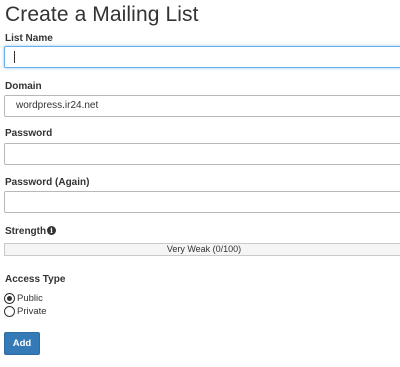 The height and width of the screenshot is (367, 400). I want to click on list-name-label: List Name, so click(29, 38).